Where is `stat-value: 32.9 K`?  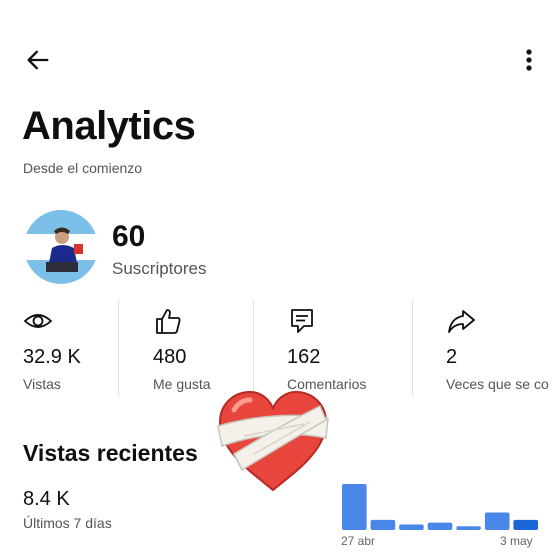
stat-value: 32.9 K is located at coordinates (52, 357).